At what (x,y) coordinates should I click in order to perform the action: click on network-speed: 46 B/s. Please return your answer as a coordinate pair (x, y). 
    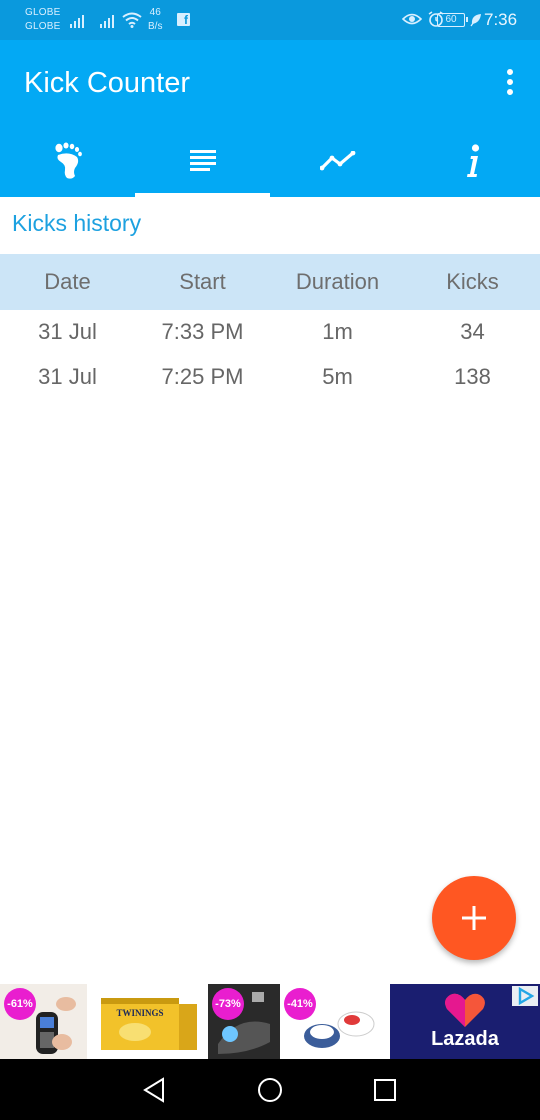
    Looking at the image, I should click on (155, 20).